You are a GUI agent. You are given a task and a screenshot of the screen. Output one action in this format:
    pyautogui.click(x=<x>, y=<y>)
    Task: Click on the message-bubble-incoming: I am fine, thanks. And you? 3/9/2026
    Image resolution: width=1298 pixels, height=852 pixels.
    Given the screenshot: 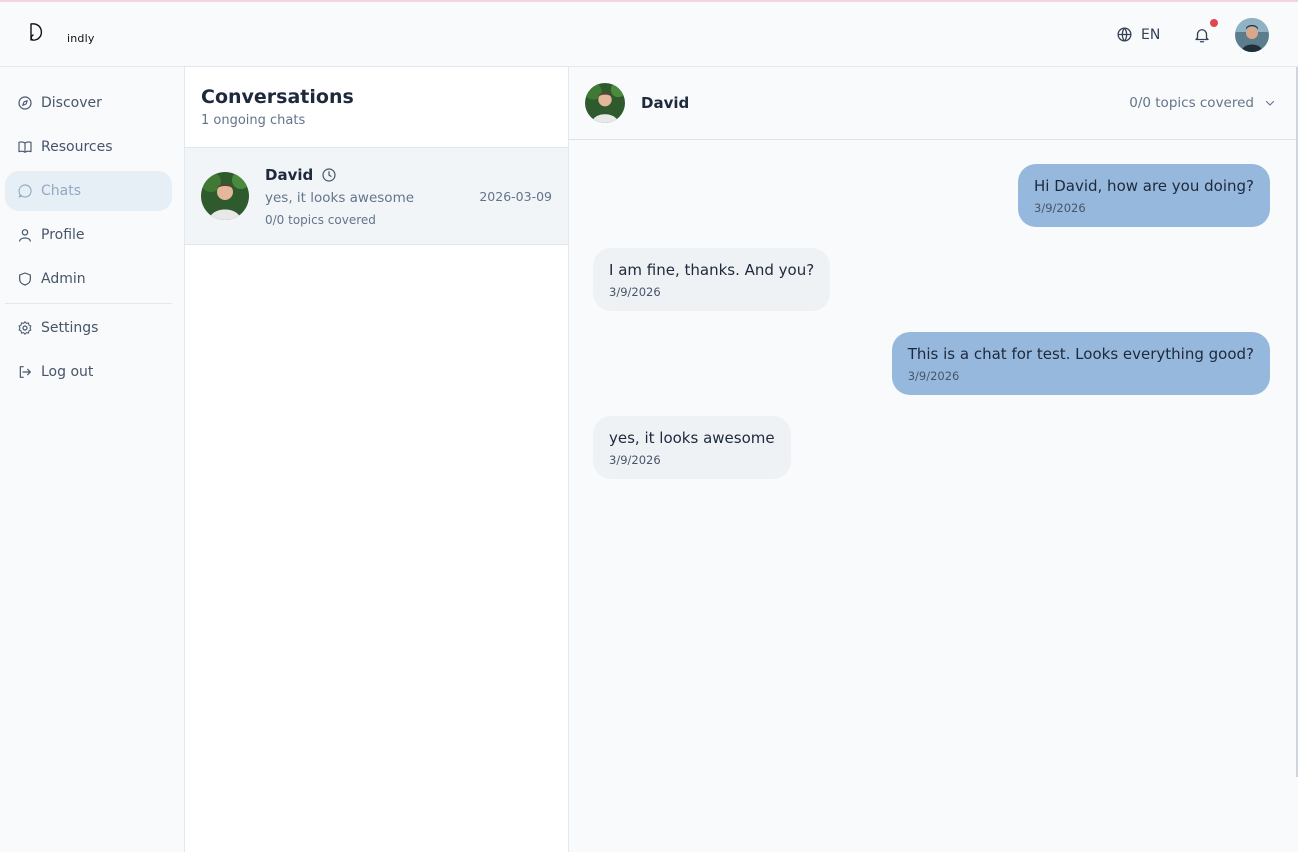 What is the action you would take?
    pyautogui.click(x=712, y=279)
    